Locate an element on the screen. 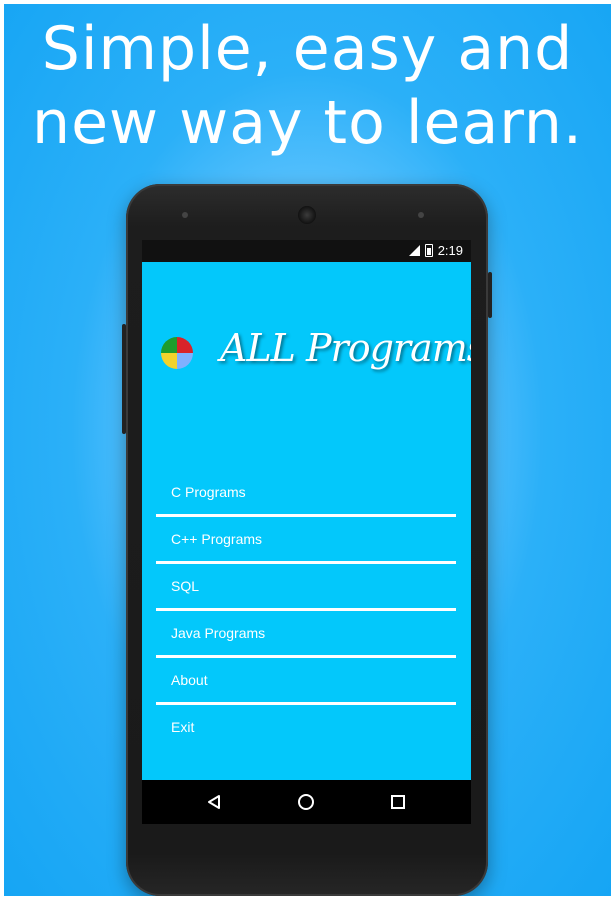  recents-icon is located at coordinates (398, 802).